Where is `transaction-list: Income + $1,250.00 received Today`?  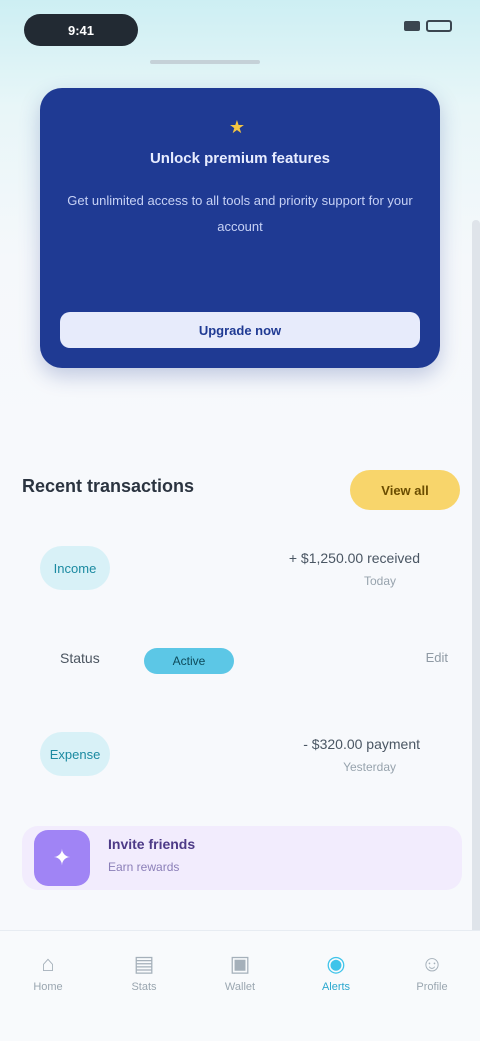
transaction-list: Income + $1,250.00 received Today is located at coordinates (232, 570).